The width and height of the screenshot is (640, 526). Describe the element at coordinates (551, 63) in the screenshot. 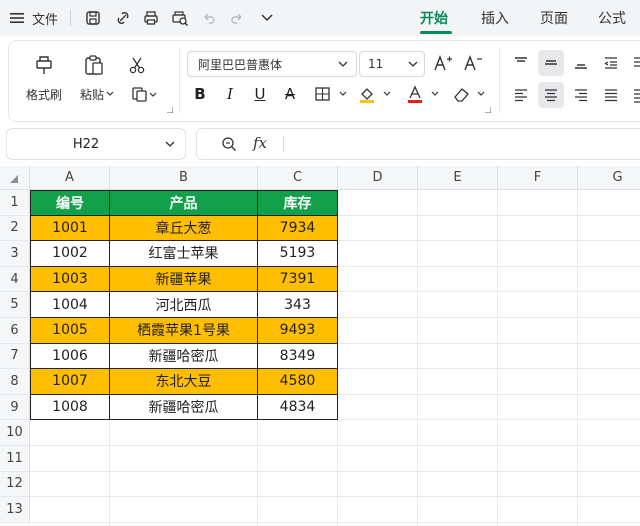

I see `align-middle-icon` at that location.